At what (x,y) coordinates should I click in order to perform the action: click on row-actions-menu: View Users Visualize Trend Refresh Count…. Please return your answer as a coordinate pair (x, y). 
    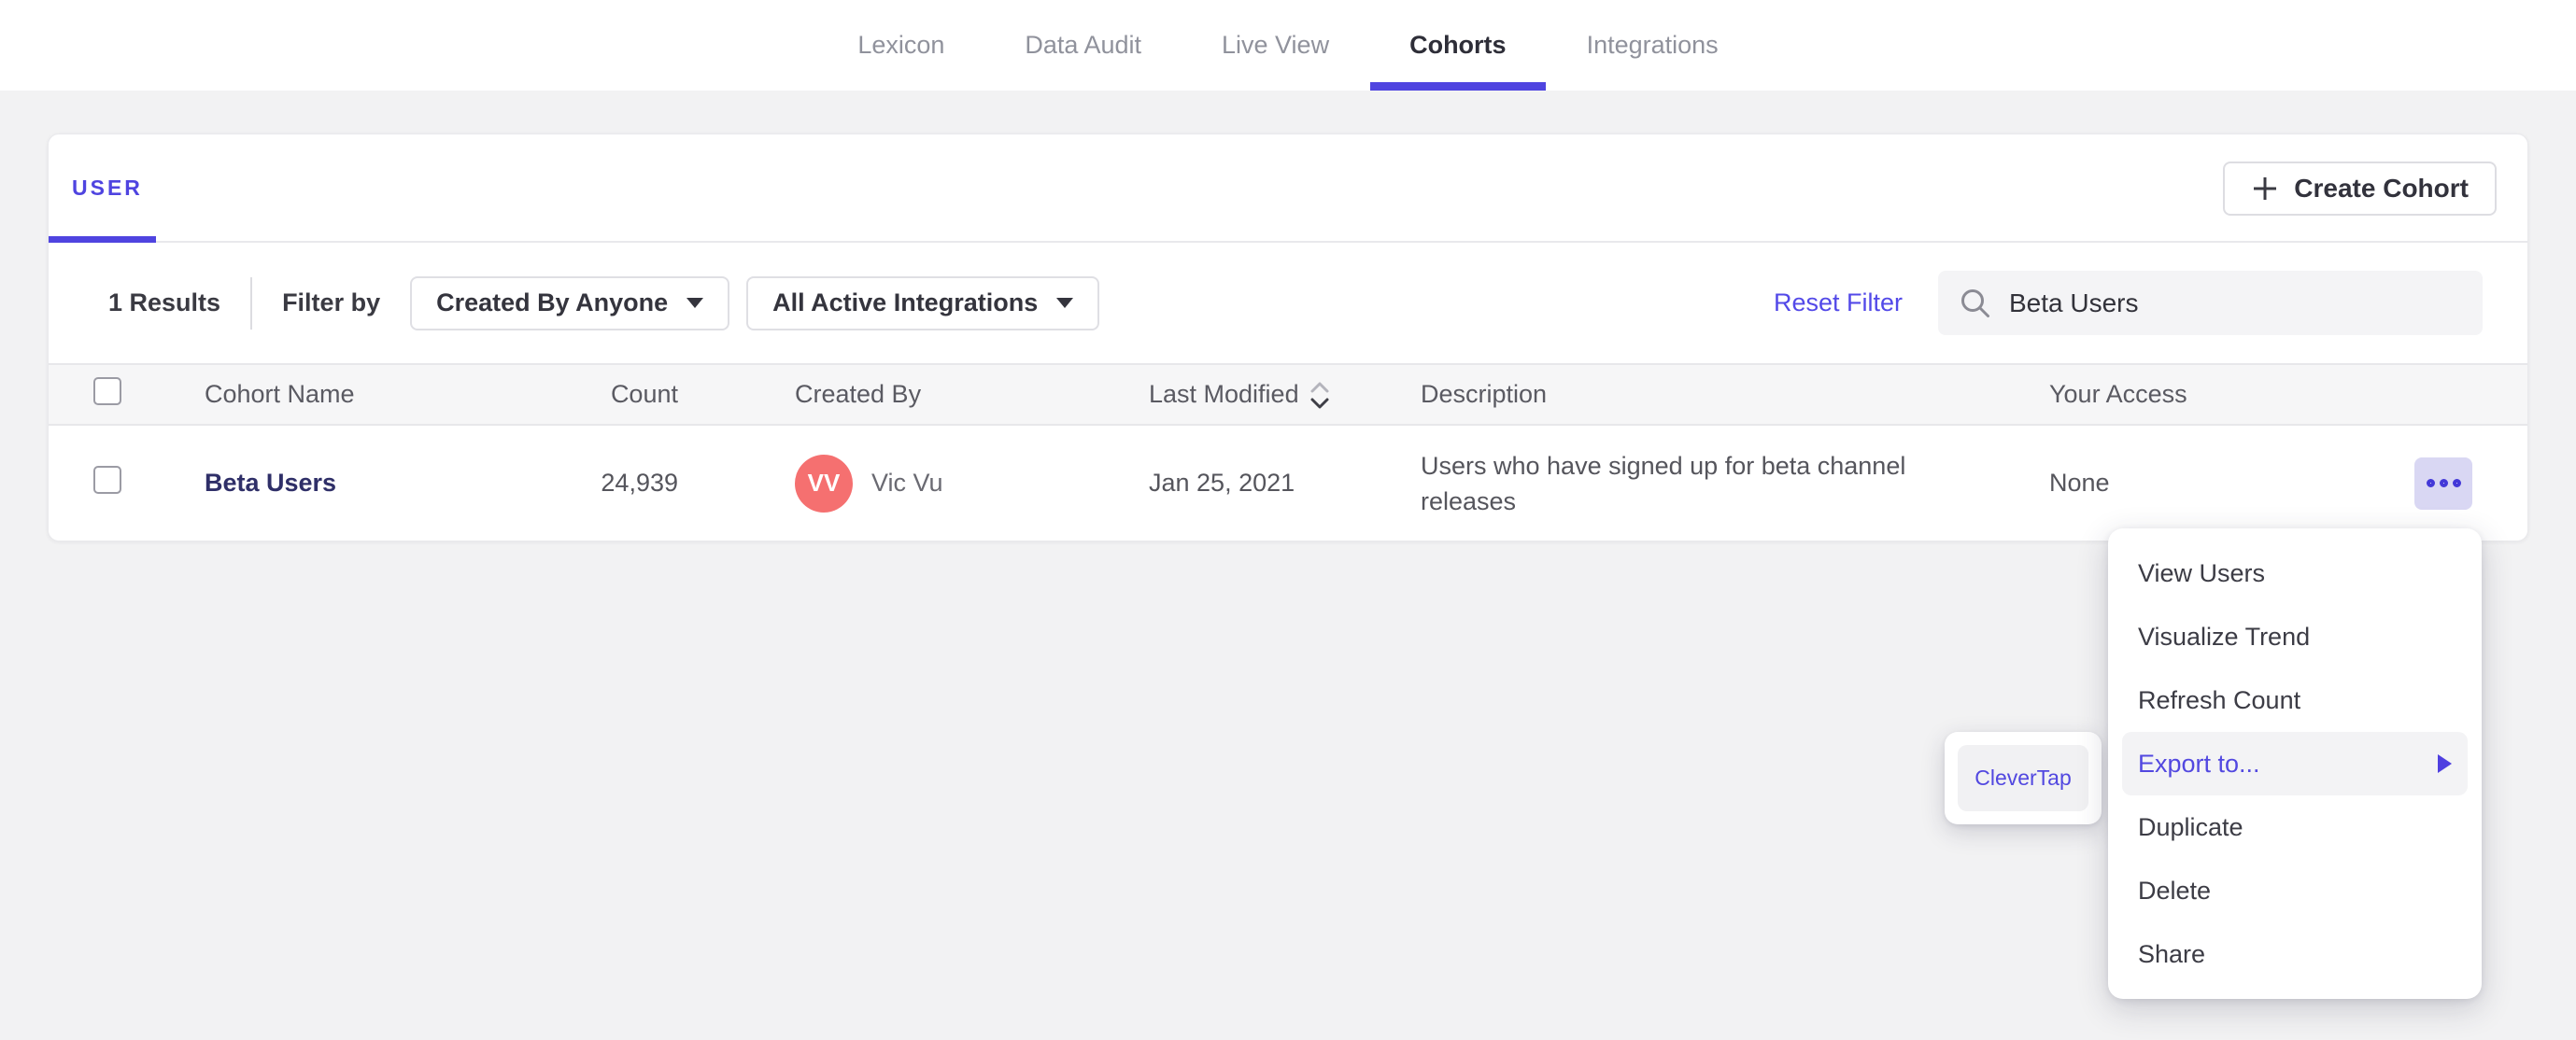
    Looking at the image, I should click on (2295, 763).